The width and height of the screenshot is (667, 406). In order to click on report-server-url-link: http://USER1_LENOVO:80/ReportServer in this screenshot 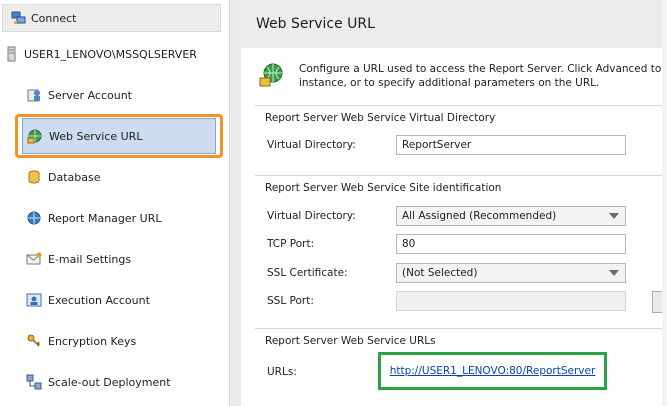, I will do `click(493, 371)`.